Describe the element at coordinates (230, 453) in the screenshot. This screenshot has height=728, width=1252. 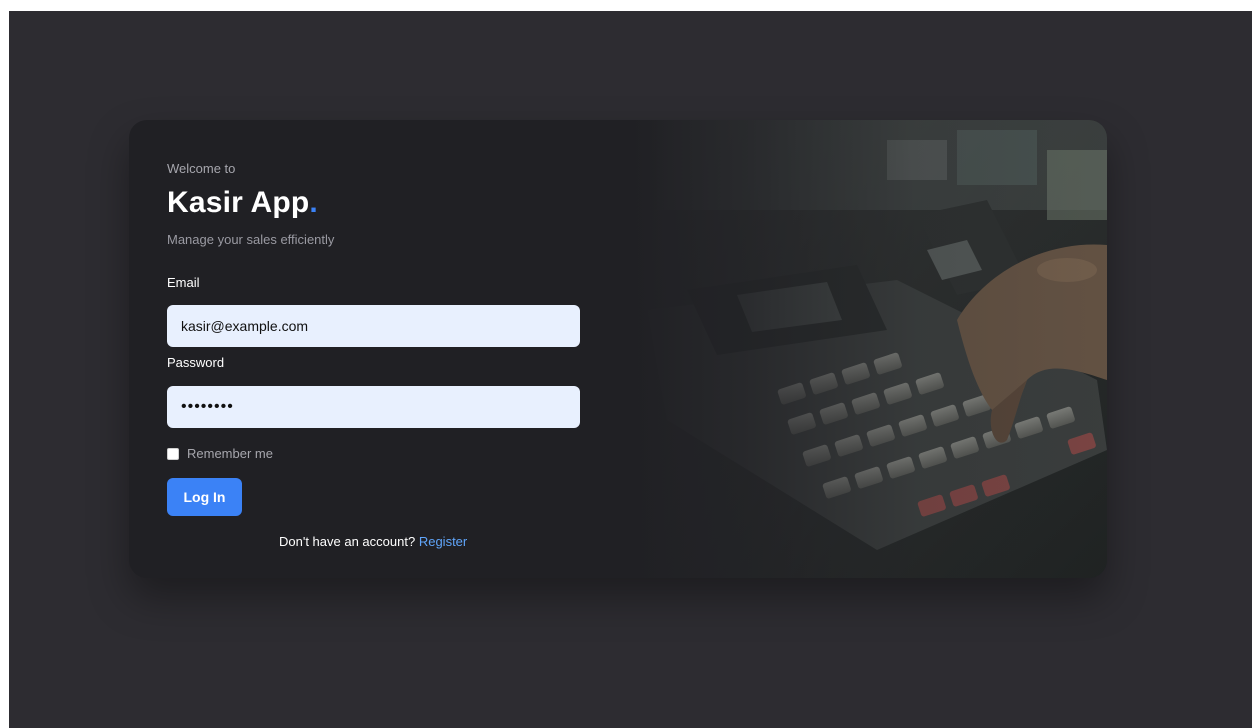
I see `remember-me-label: Remember me` at that location.